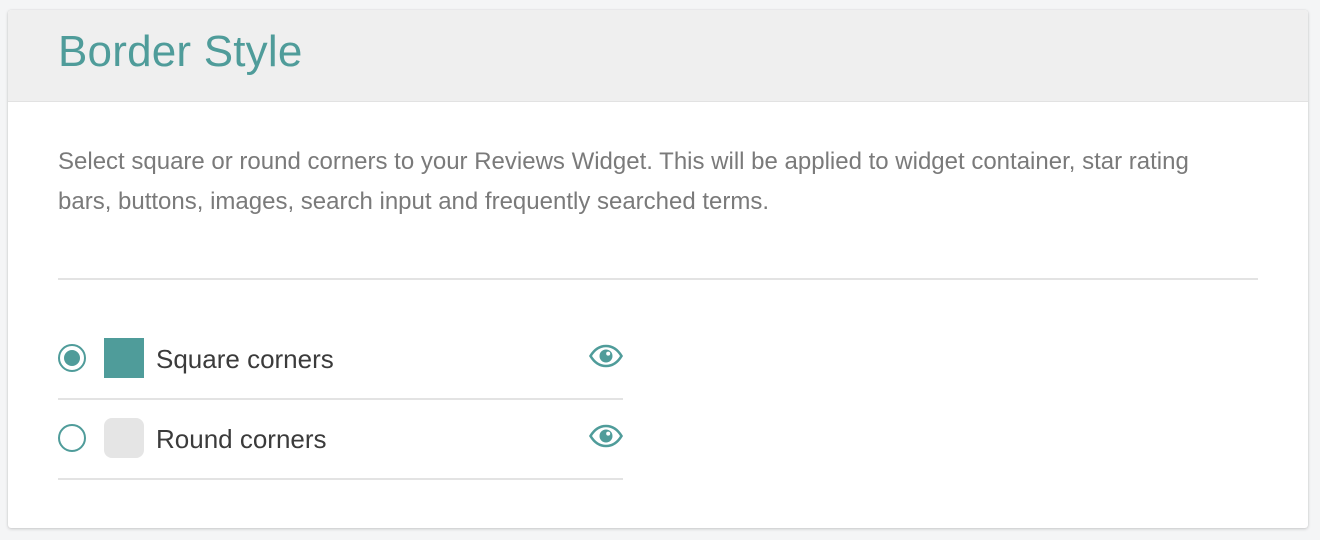 This screenshot has width=1320, height=540. I want to click on divider, so click(658, 279).